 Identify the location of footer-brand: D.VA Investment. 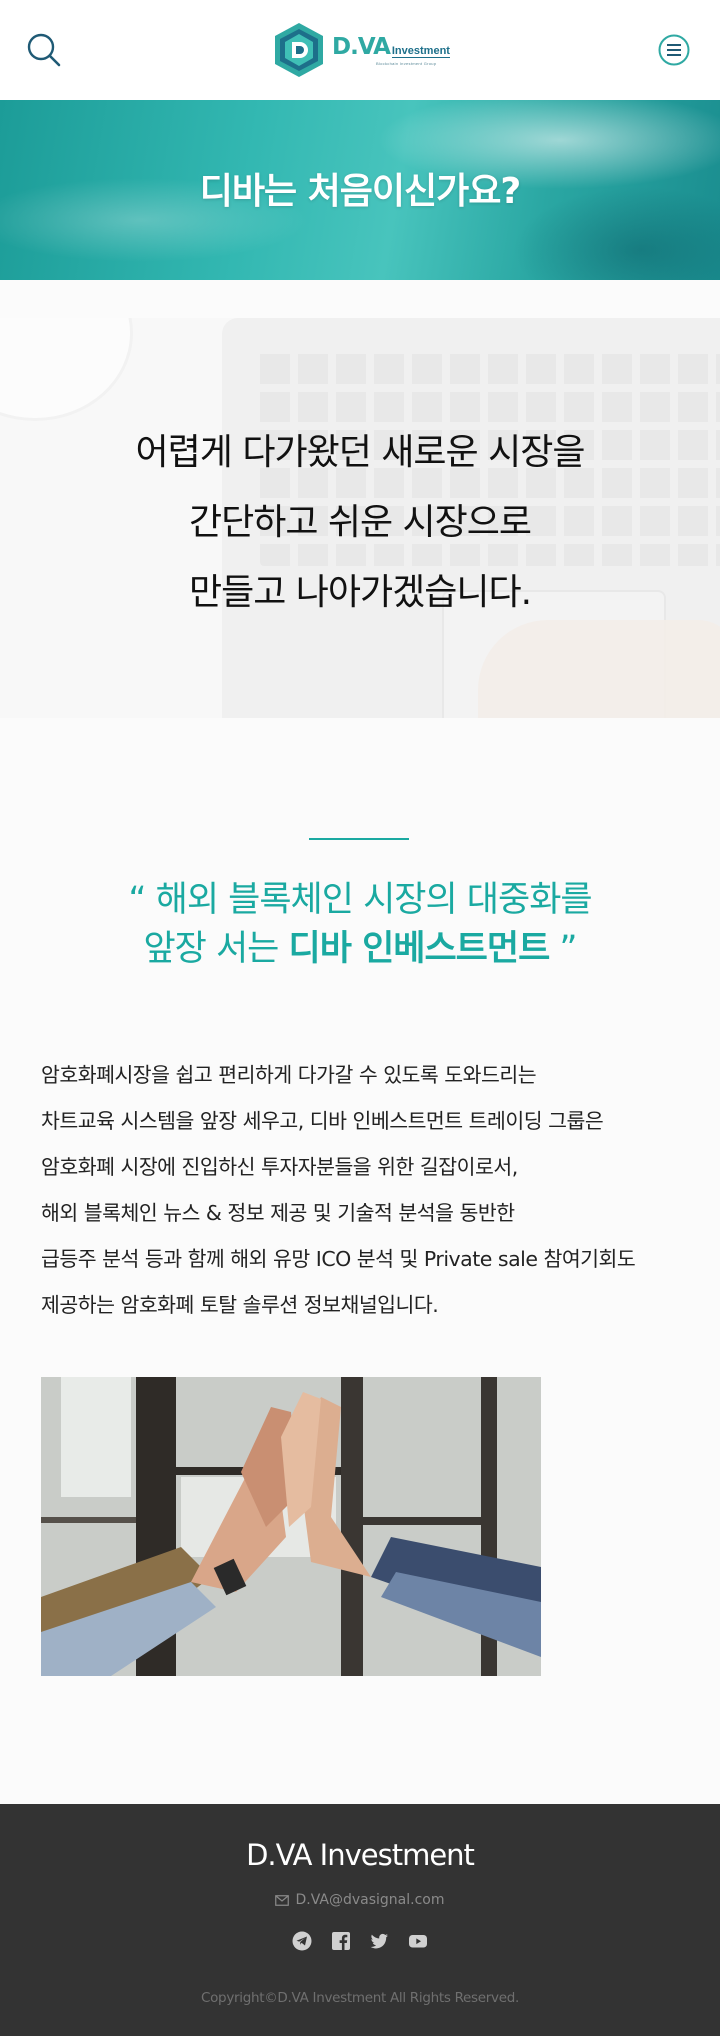
(360, 1855).